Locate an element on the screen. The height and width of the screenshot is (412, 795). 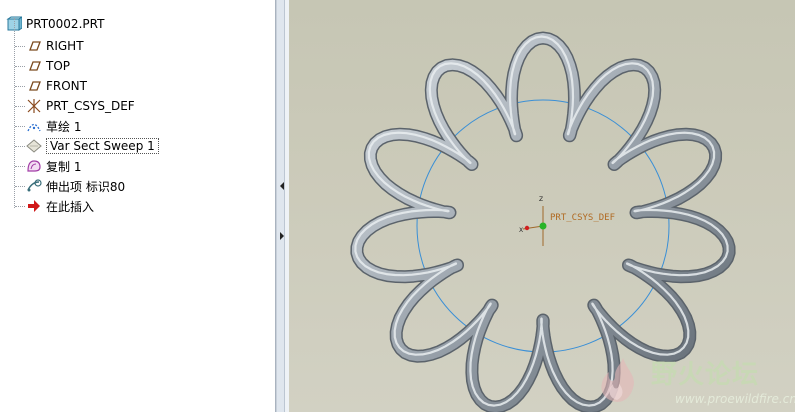
watermark: 野火论坛 www.proewildfire.cn is located at coordinates (689, 381).